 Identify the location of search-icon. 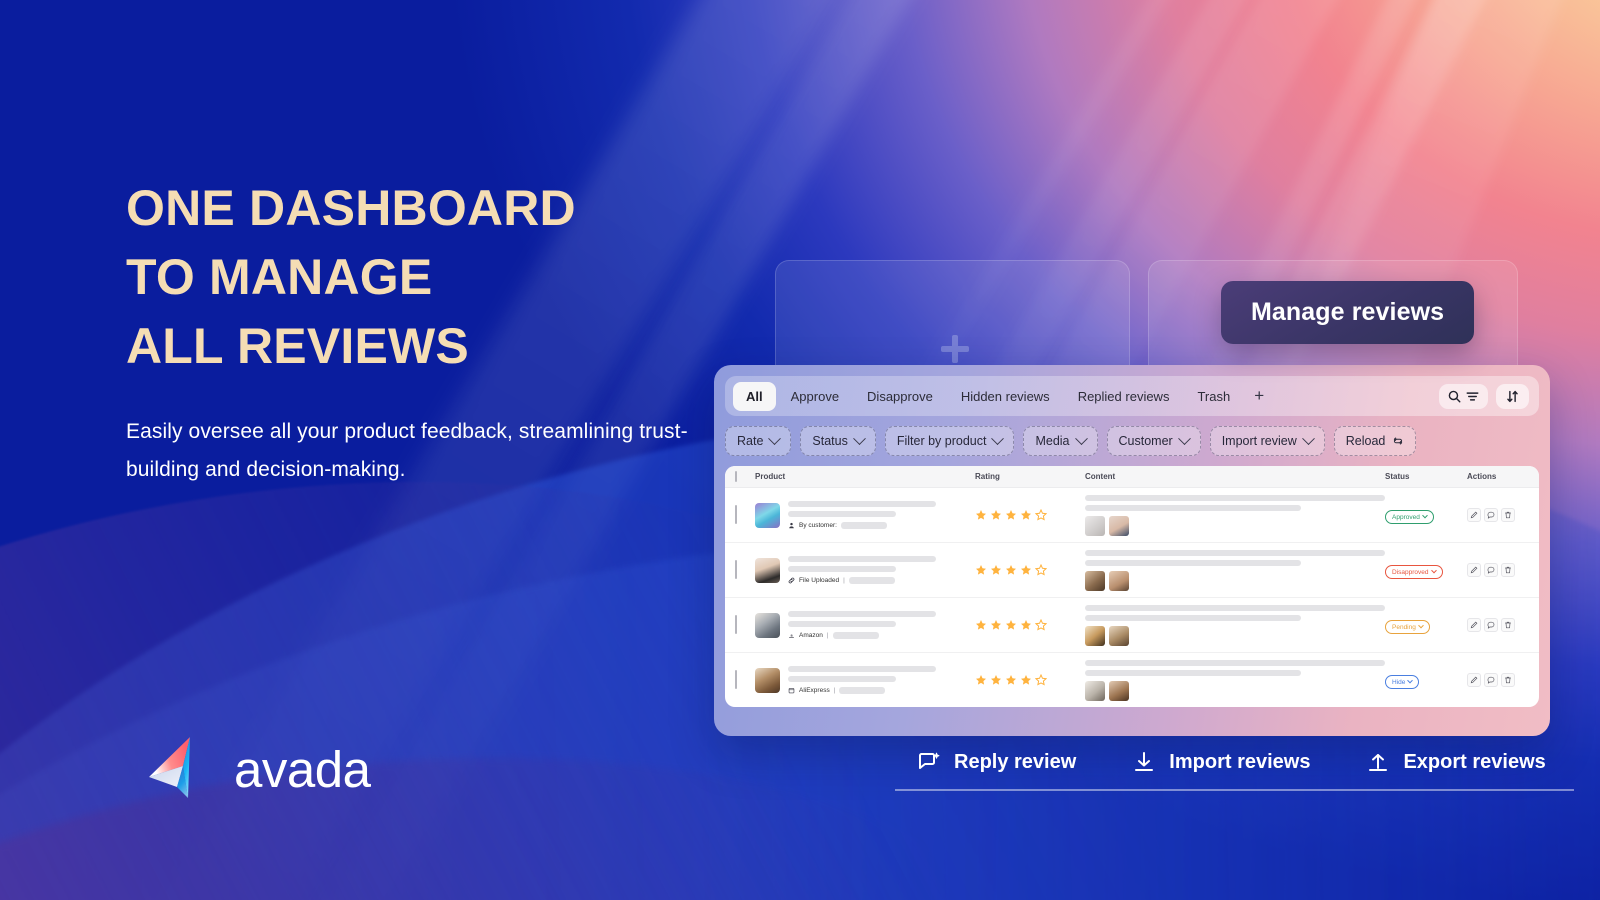
(1454, 396).